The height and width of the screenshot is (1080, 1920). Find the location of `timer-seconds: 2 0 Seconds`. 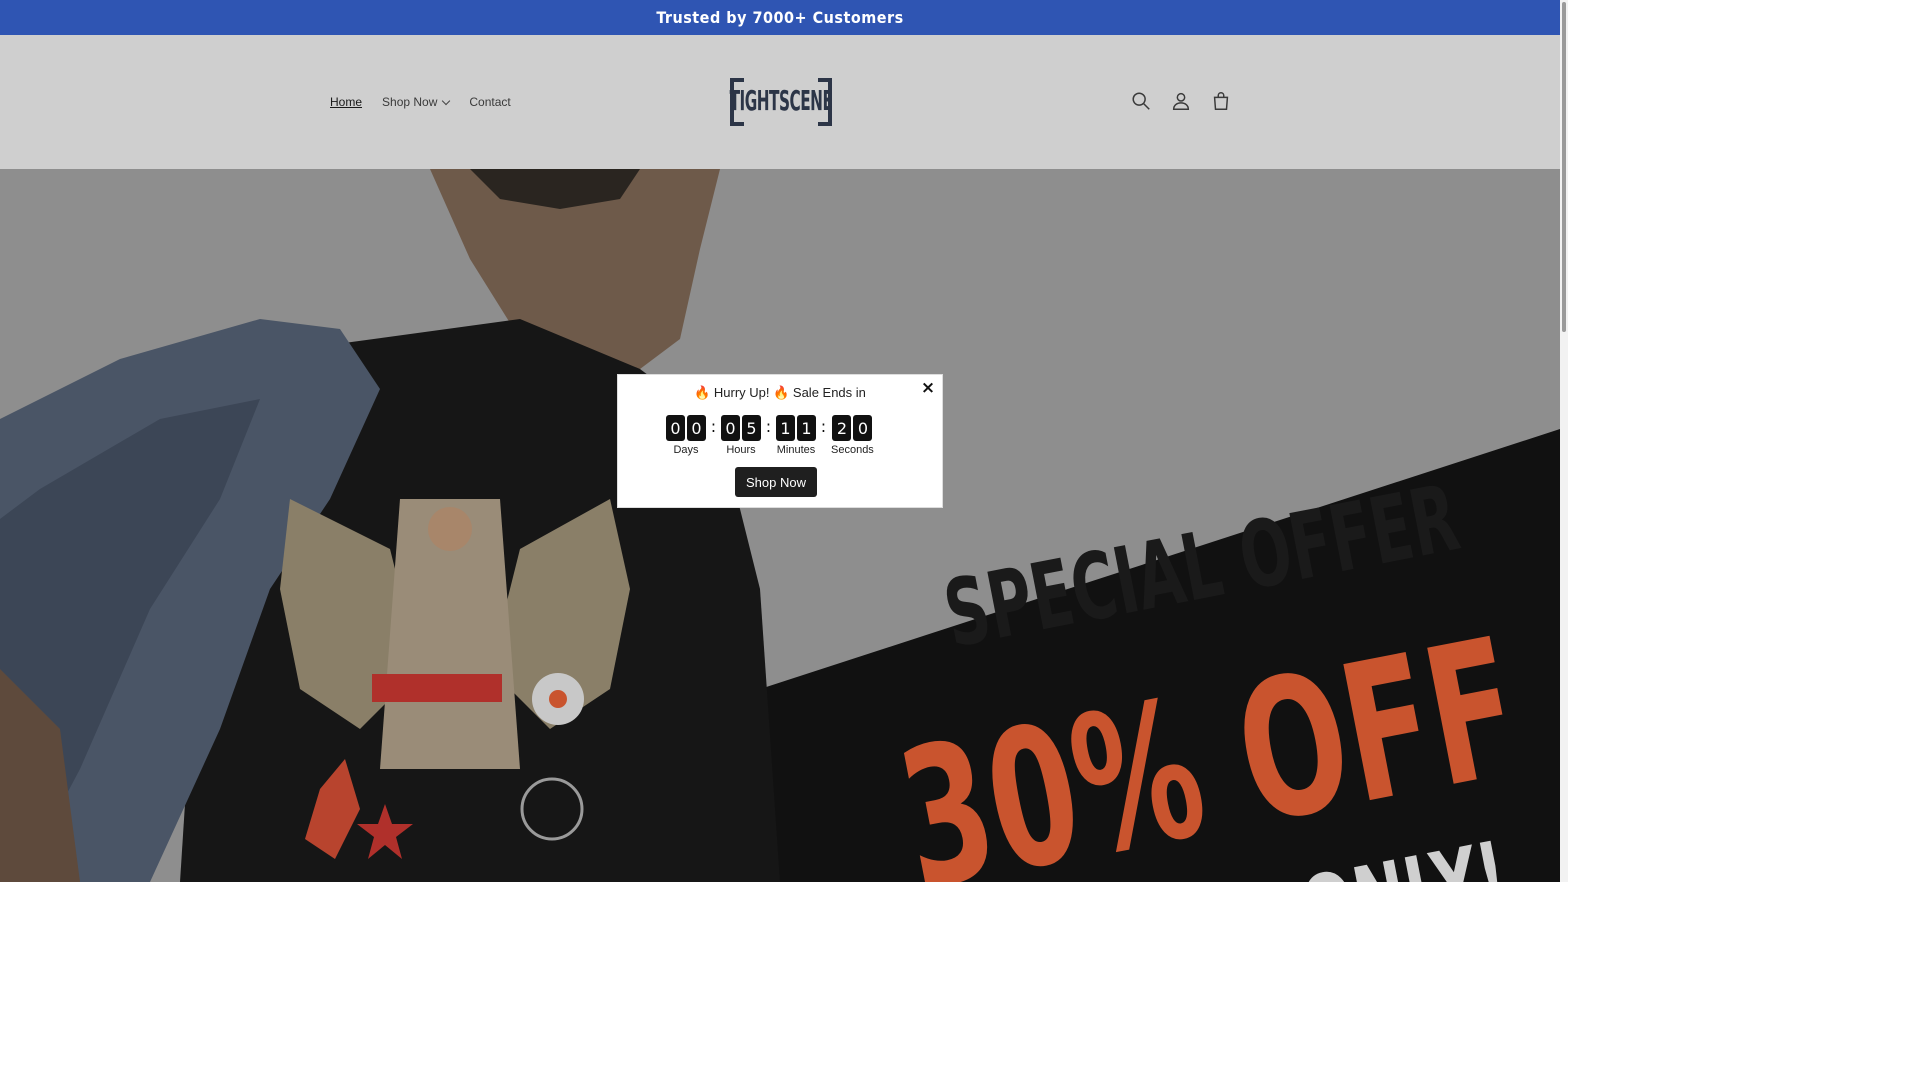

timer-seconds: 2 0 Seconds is located at coordinates (852, 435).